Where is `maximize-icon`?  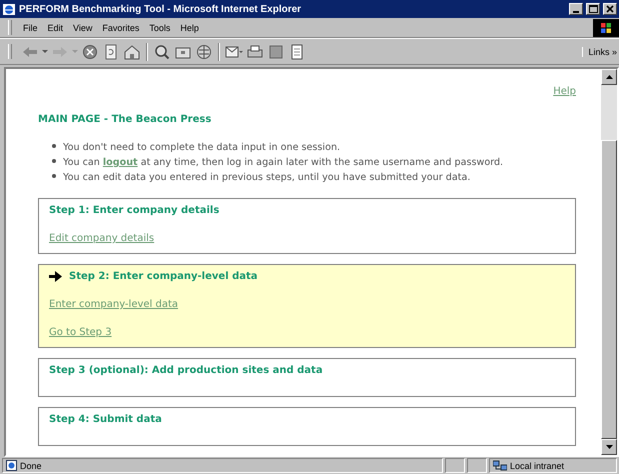 maximize-icon is located at coordinates (593, 9).